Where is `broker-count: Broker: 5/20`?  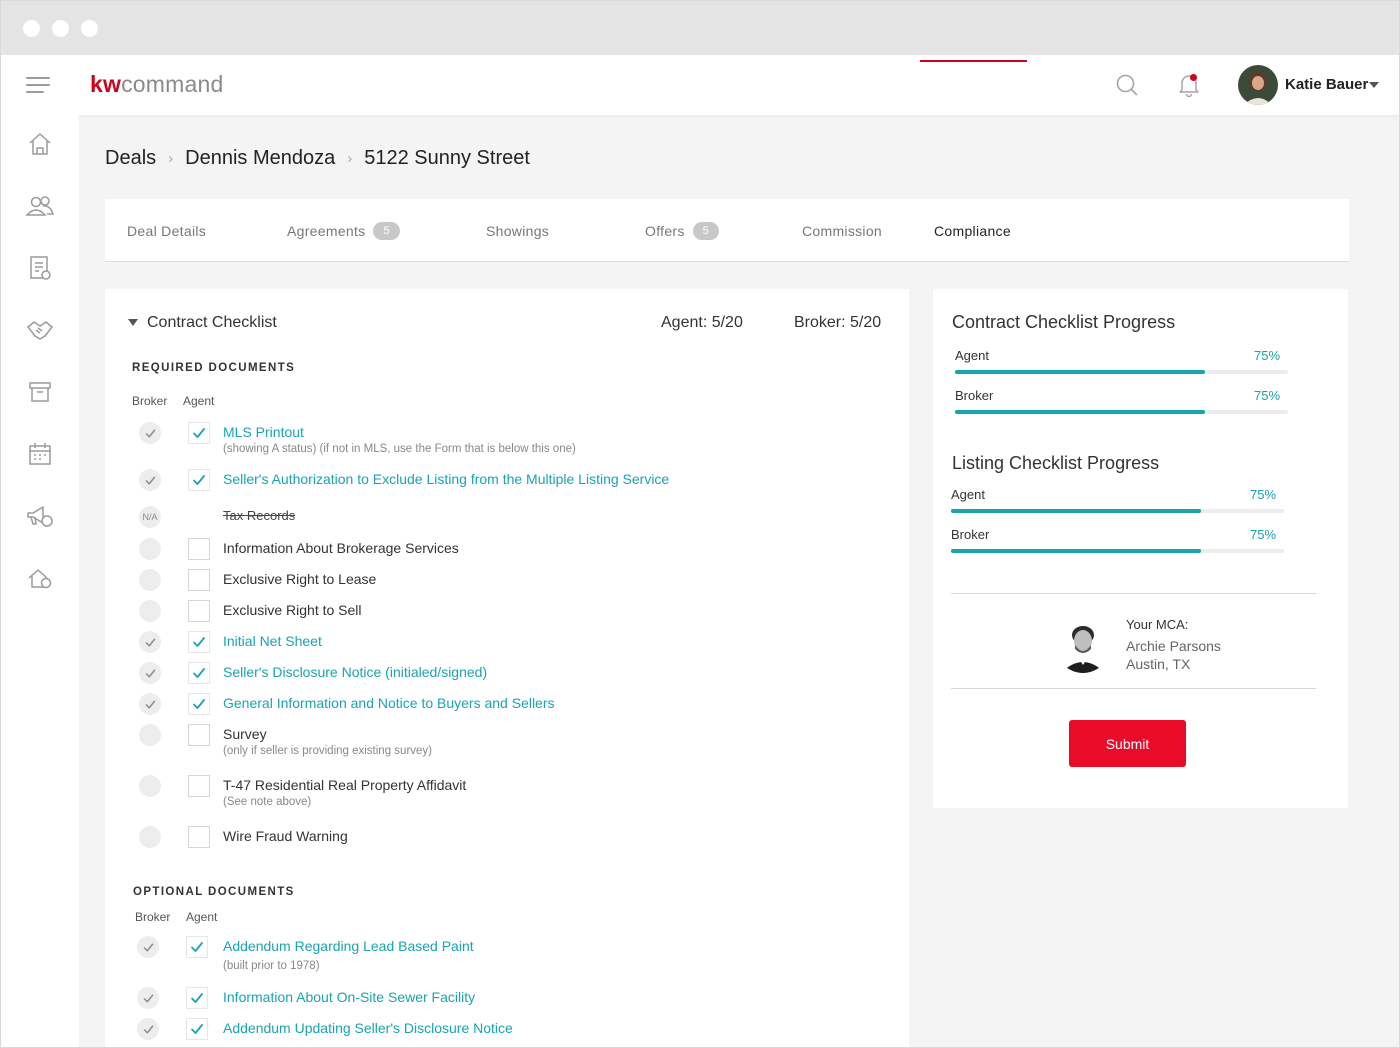 broker-count: Broker: 5/20 is located at coordinates (838, 322).